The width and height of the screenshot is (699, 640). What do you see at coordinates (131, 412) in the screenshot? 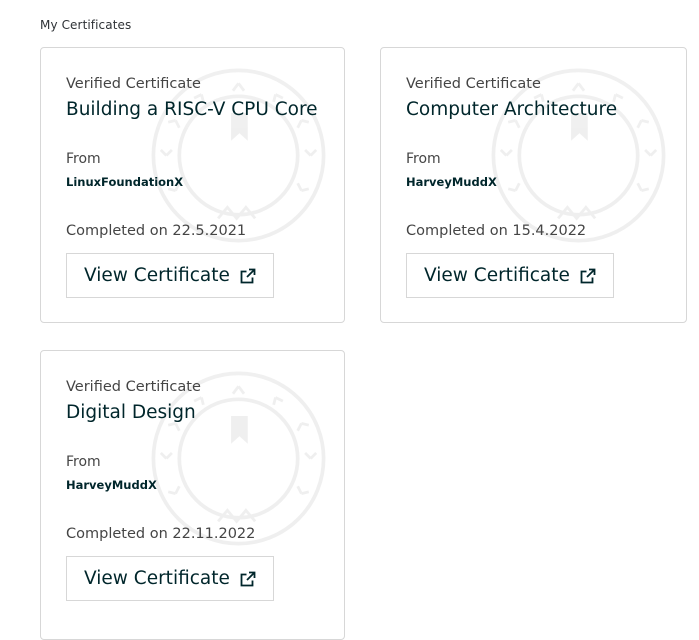
I see `course-title: Digital Design` at bounding box center [131, 412].